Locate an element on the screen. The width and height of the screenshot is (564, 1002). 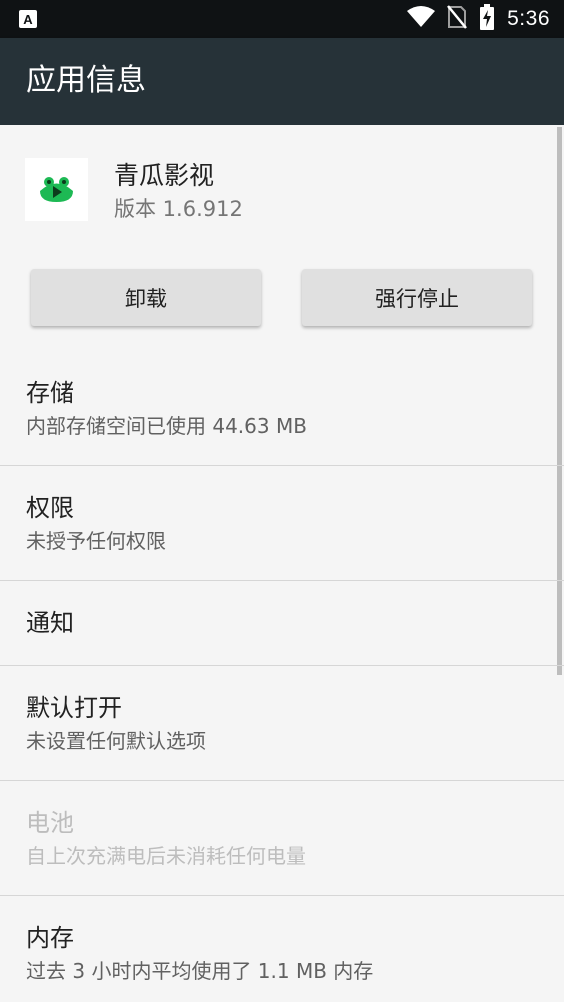
list-item-memory: 内存 过去 3 小时内平均使用了 1.1 MB 内存 is located at coordinates (282, 949).